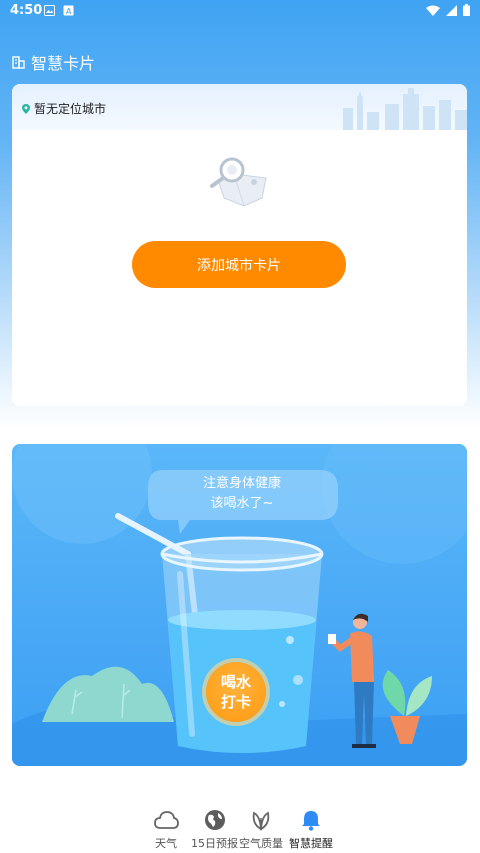  Describe the element at coordinates (239, 107) in the screenshot. I see `city-card-header: 暂无定位城市` at that location.